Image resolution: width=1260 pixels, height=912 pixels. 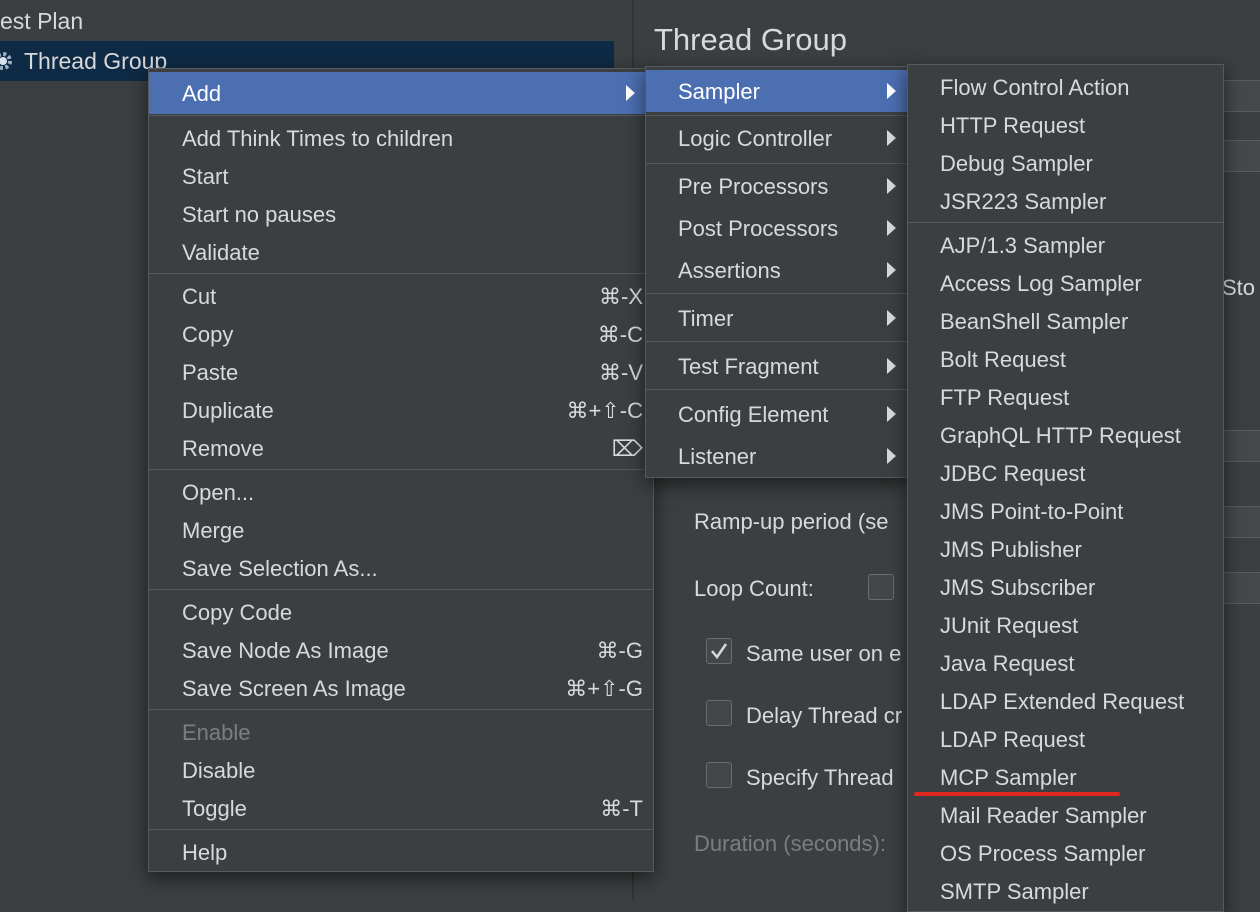 I want to click on stop-test-label: Sto, so click(x=1239, y=287).